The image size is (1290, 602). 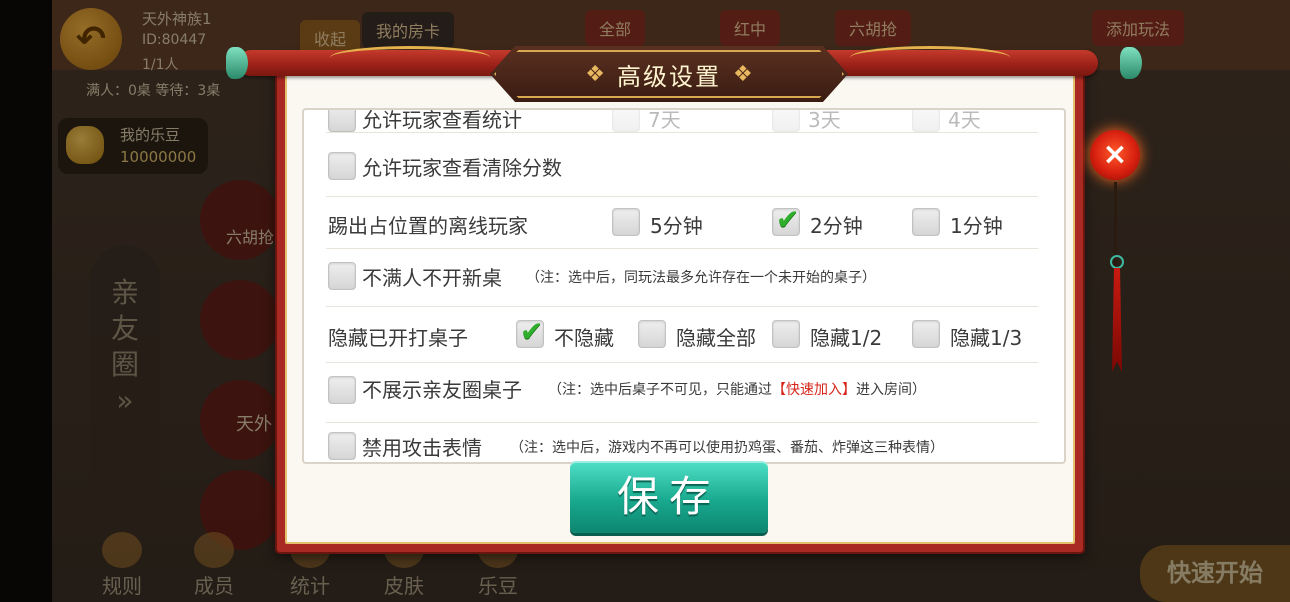 I want to click on setting-label: 隐藏已开打桌子, so click(x=398, y=338).